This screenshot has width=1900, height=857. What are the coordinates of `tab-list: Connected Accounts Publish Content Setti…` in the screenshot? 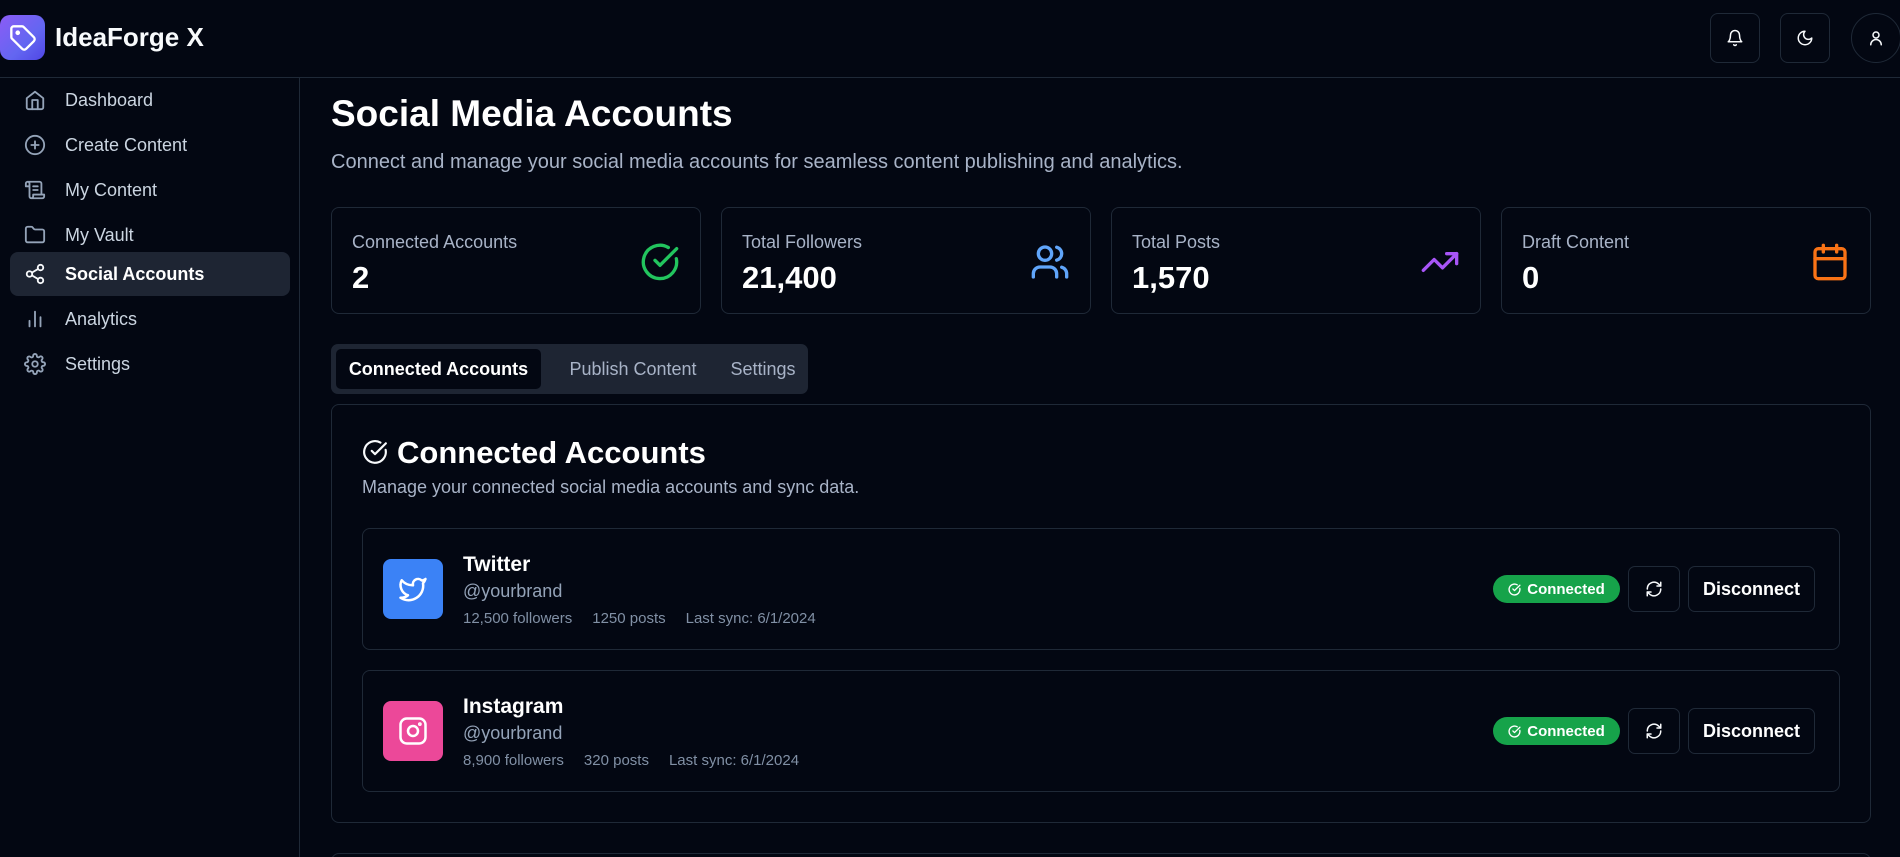 It's located at (569, 369).